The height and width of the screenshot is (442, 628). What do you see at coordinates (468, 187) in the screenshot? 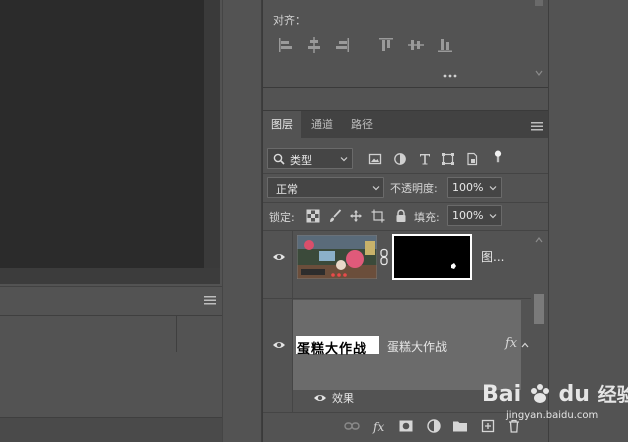
I see `opacity-value: 100%` at bounding box center [468, 187].